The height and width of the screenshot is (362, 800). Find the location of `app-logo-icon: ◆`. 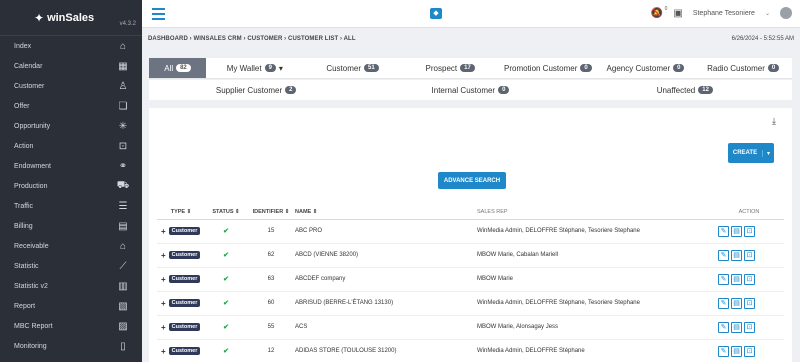

app-logo-icon: ◆ is located at coordinates (436, 13).